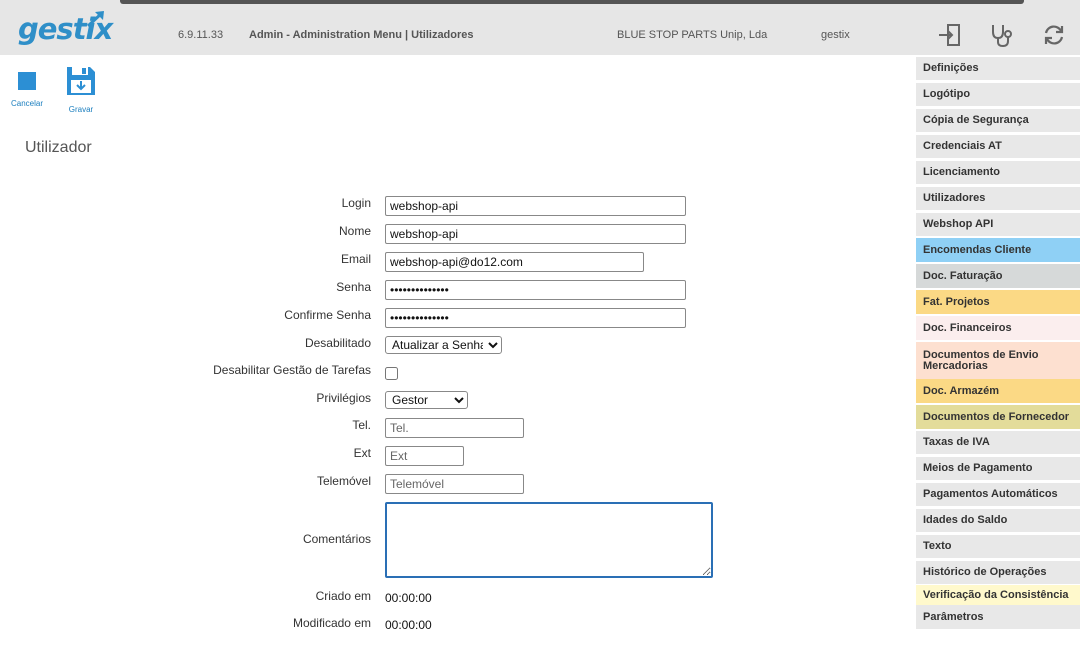  What do you see at coordinates (977, 249) in the screenshot?
I see `sidebar-item-label: Encomendas Cliente` at bounding box center [977, 249].